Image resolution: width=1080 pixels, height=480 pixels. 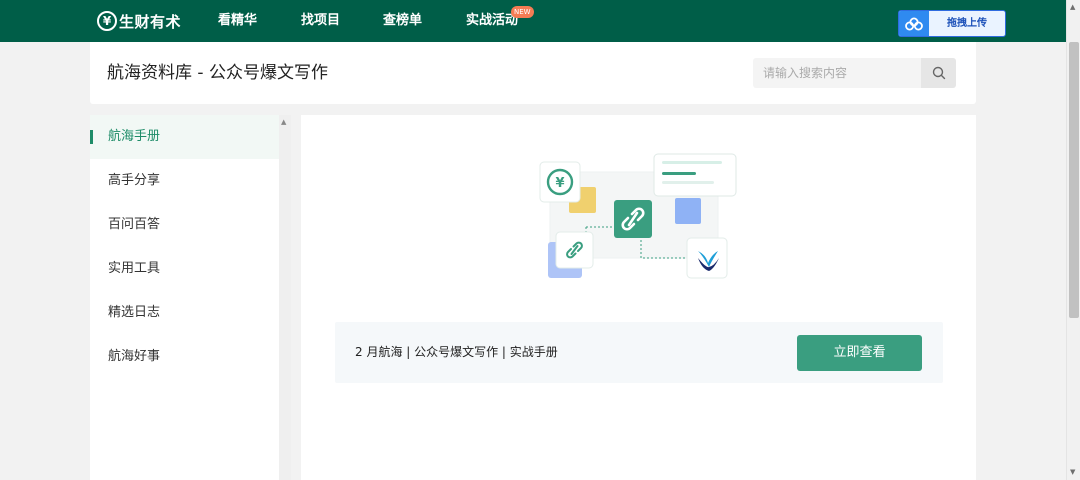 What do you see at coordinates (184, 225) in the screenshot?
I see `sidebar-item-qa: 百问百答` at bounding box center [184, 225].